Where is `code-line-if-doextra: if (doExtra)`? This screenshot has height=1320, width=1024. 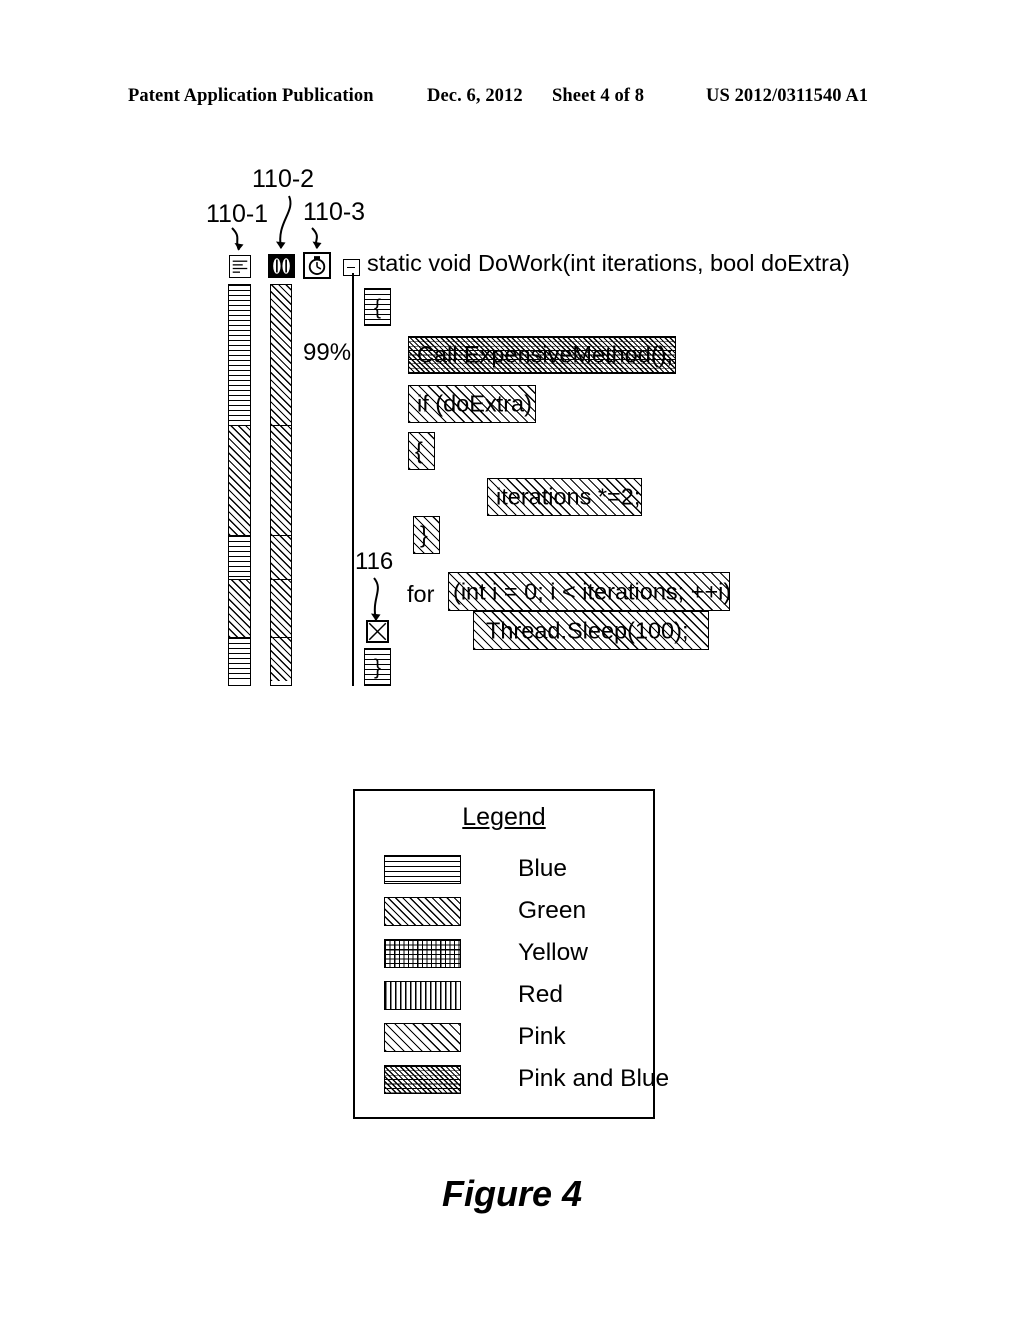 code-line-if-doextra: if (doExtra) is located at coordinates (472, 404).